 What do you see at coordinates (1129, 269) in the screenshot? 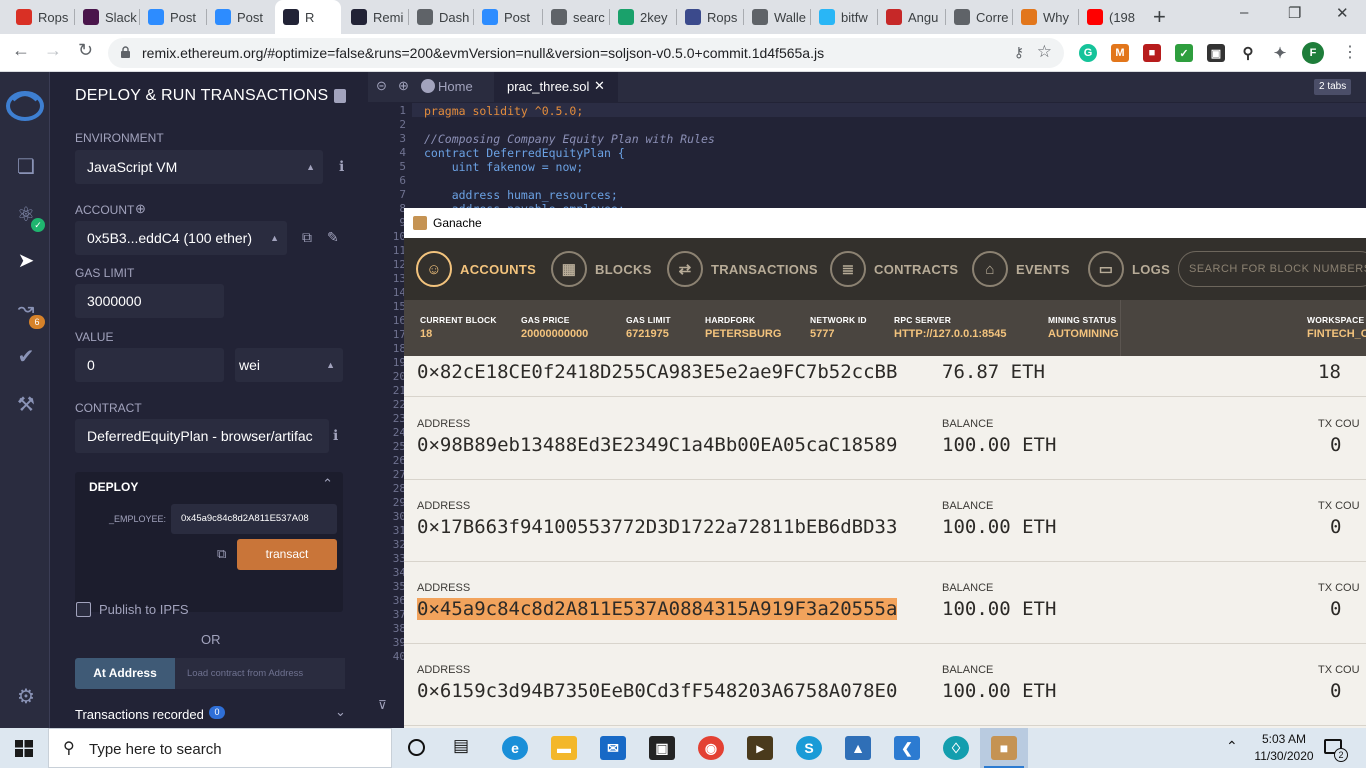
I see `ganache-nav-logs: ▭ LOGS` at bounding box center [1129, 269].